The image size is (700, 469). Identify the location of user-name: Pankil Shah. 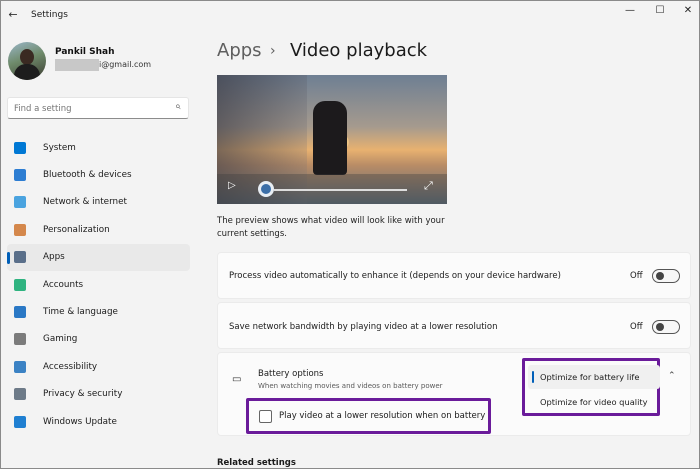
(85, 52).